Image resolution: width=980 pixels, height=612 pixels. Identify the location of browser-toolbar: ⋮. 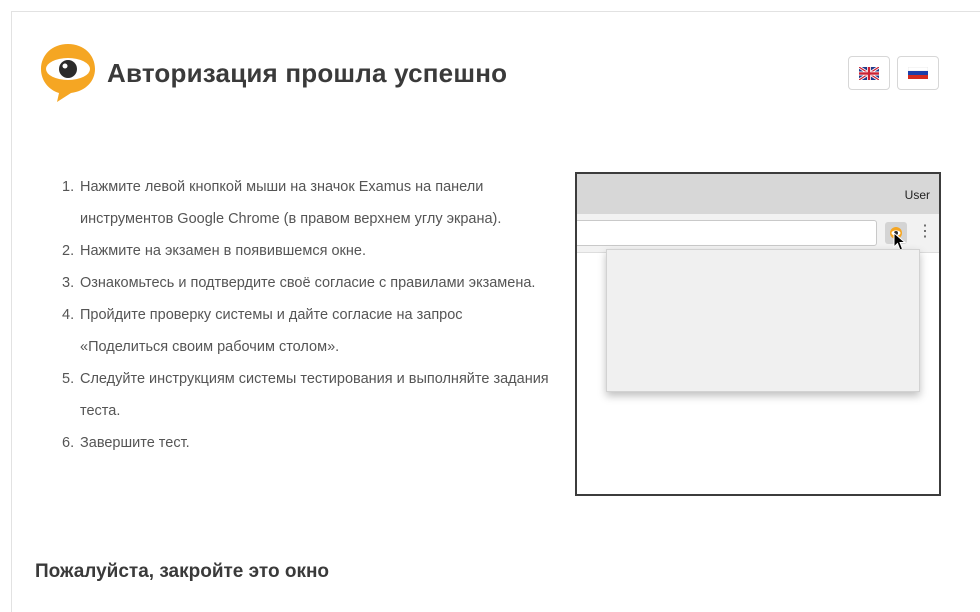
(758, 233).